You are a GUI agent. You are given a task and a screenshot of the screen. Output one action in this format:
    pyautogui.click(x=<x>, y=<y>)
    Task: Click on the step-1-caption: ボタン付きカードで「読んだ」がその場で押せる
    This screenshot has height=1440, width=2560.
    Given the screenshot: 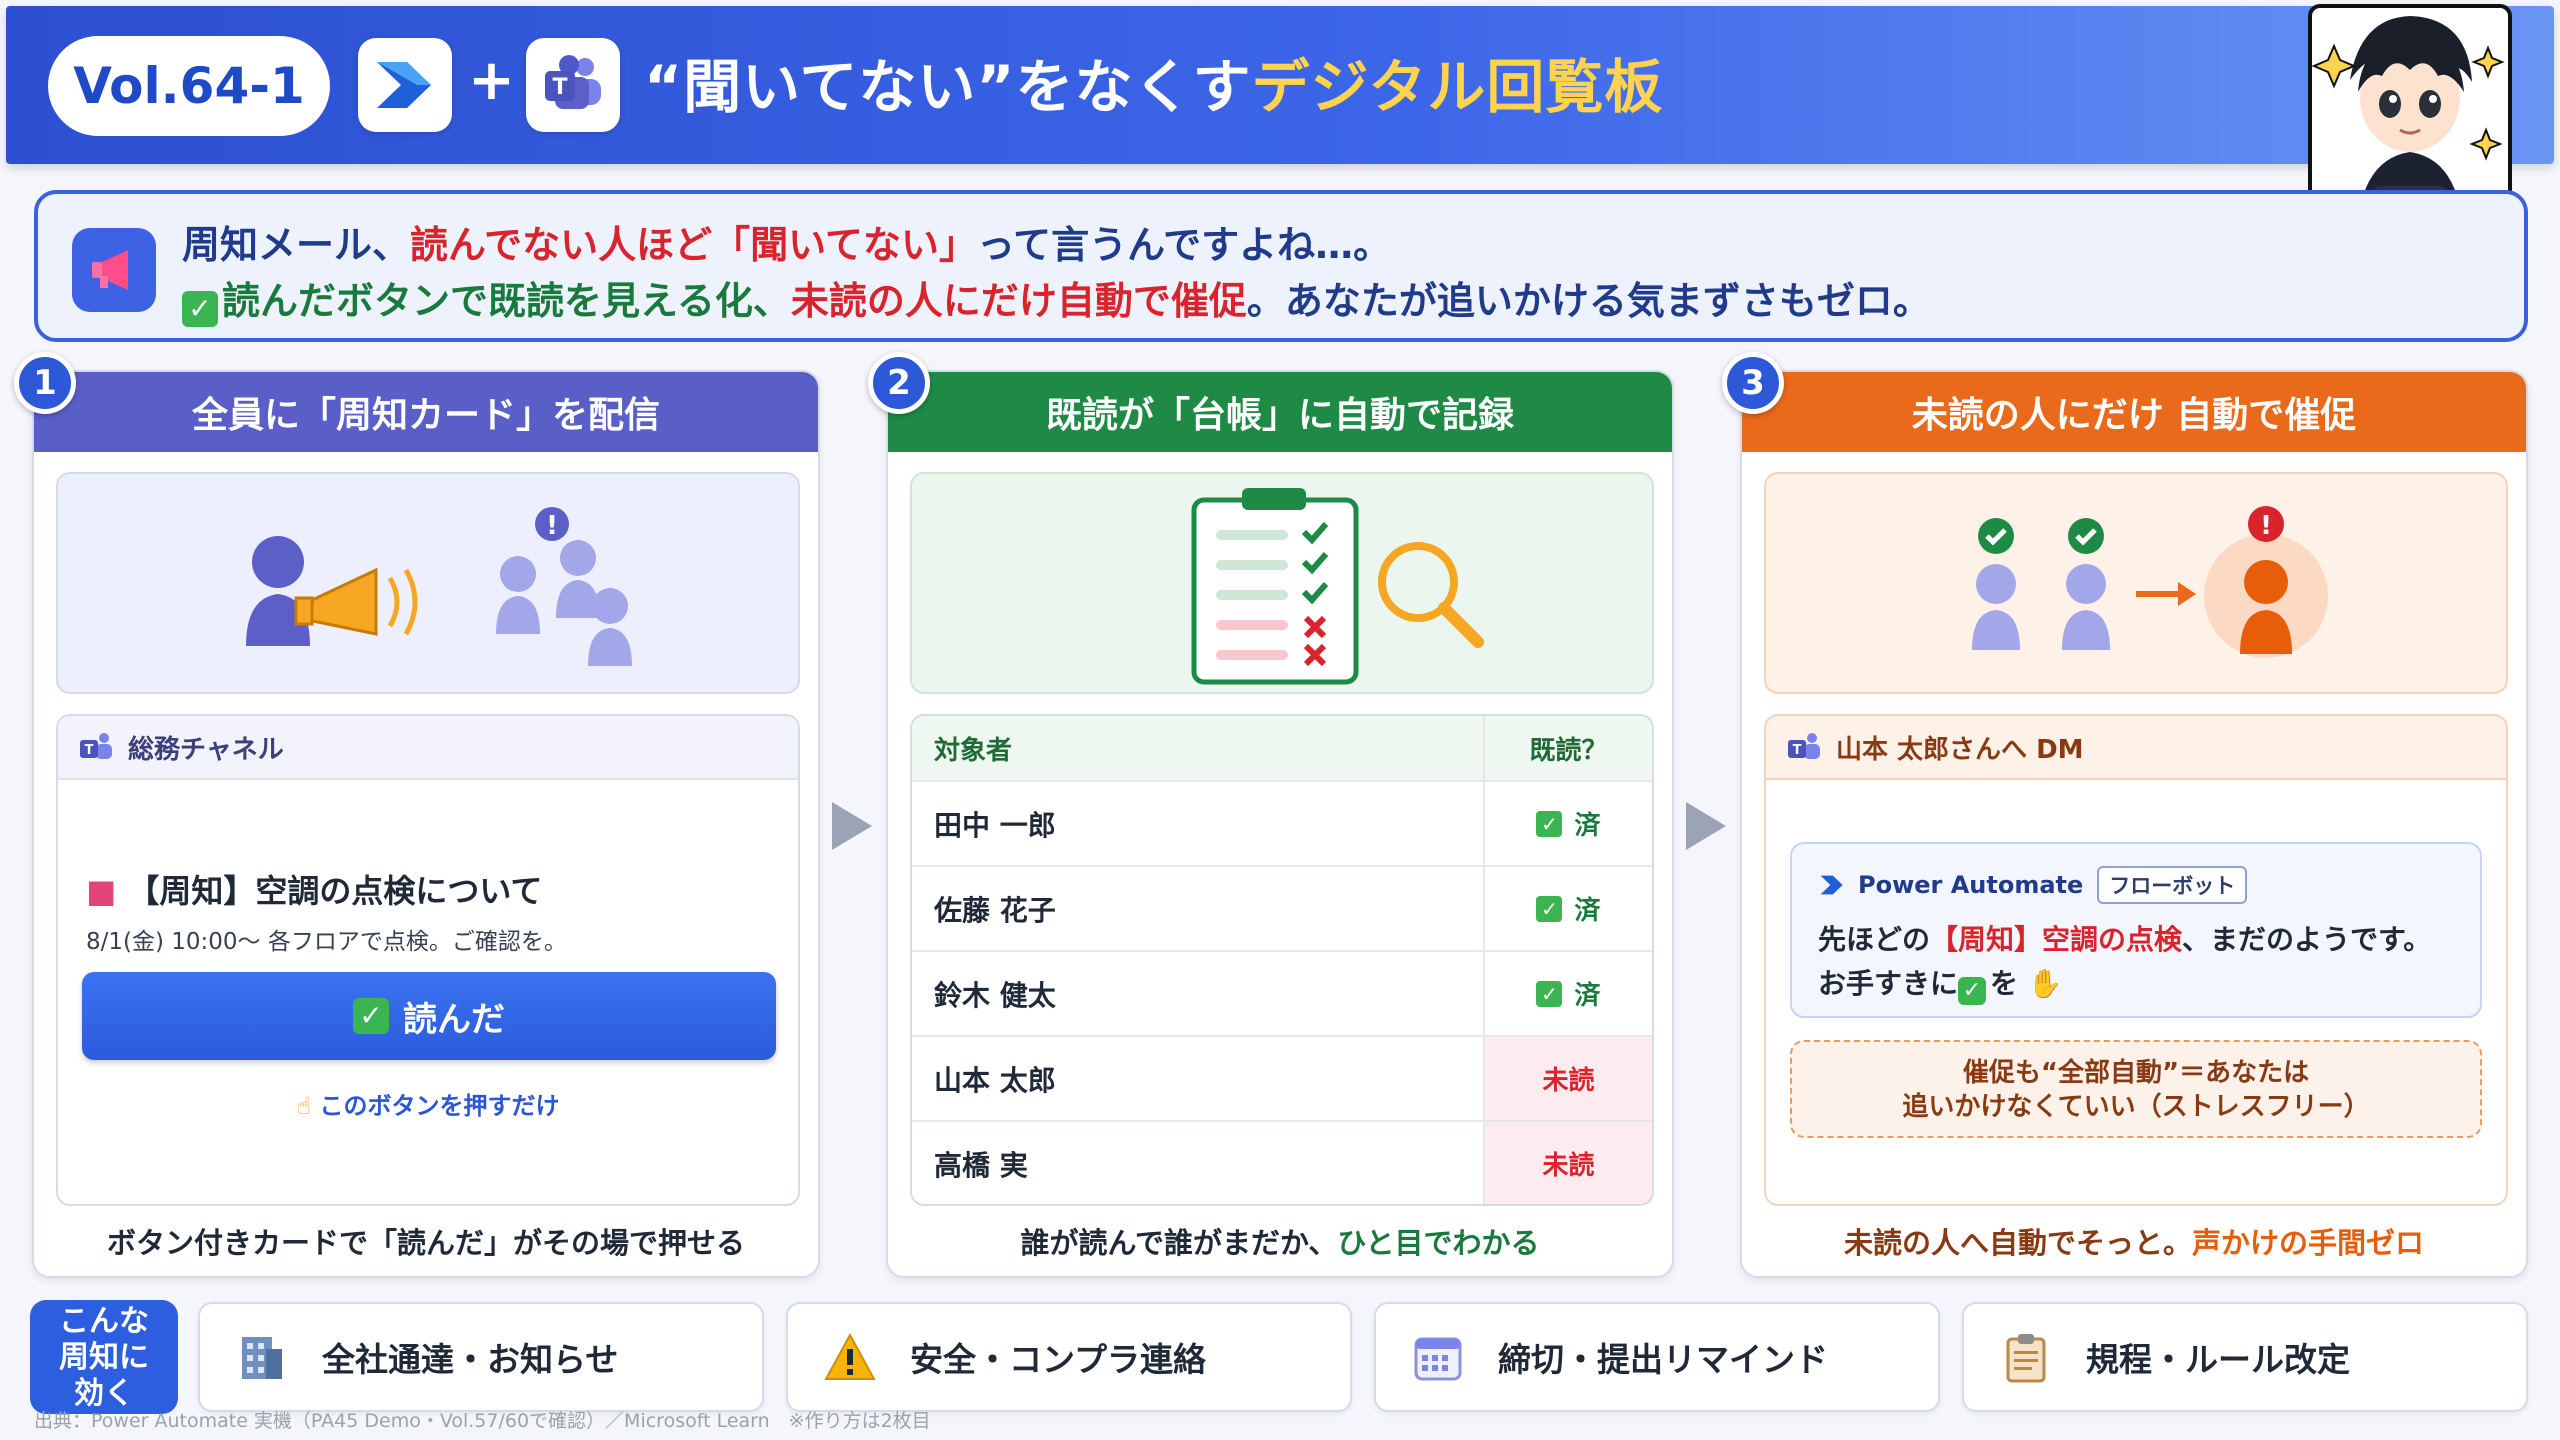 What is the action you would take?
    pyautogui.click(x=425, y=1243)
    